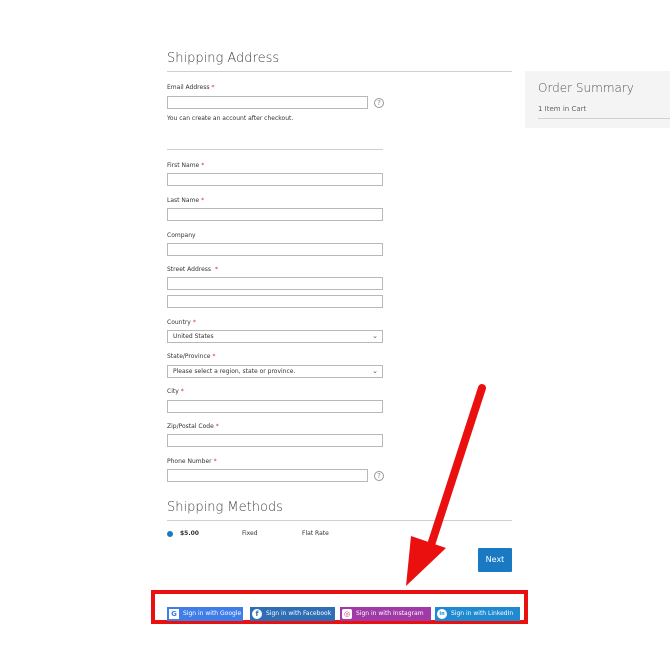 This screenshot has width=670, height=670. What do you see at coordinates (426, 561) in the screenshot?
I see `arrow-head` at bounding box center [426, 561].